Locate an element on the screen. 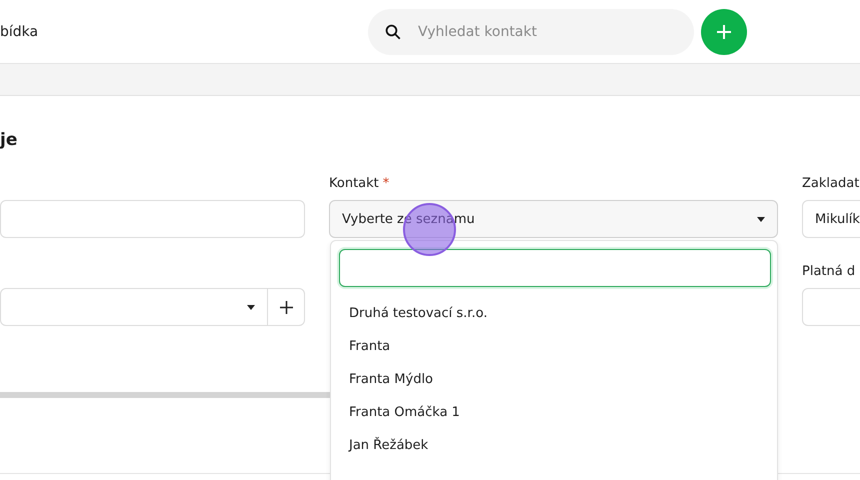 This screenshot has height=480, width=860. search-bar: Vyhledat kontakt is located at coordinates (531, 31).